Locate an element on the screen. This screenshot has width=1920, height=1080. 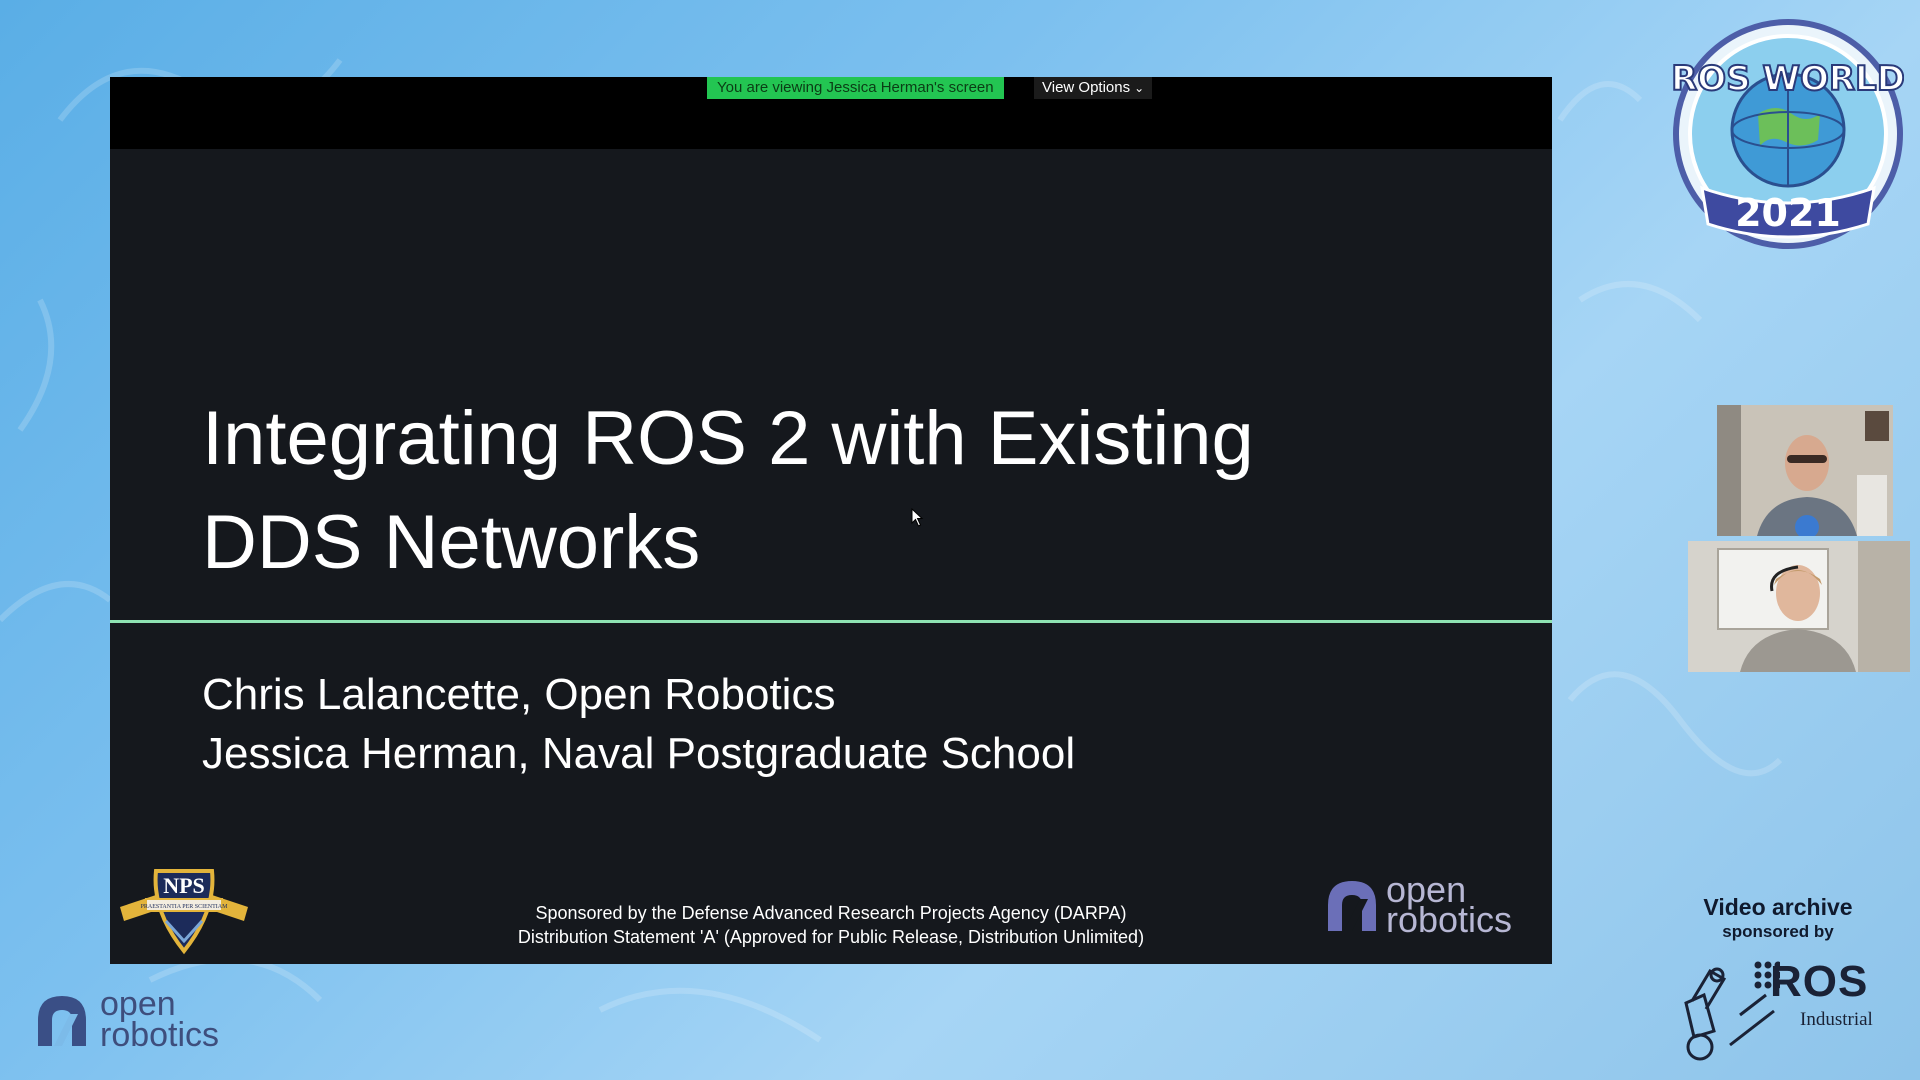
mouse-cursor-icon is located at coordinates (917, 517).